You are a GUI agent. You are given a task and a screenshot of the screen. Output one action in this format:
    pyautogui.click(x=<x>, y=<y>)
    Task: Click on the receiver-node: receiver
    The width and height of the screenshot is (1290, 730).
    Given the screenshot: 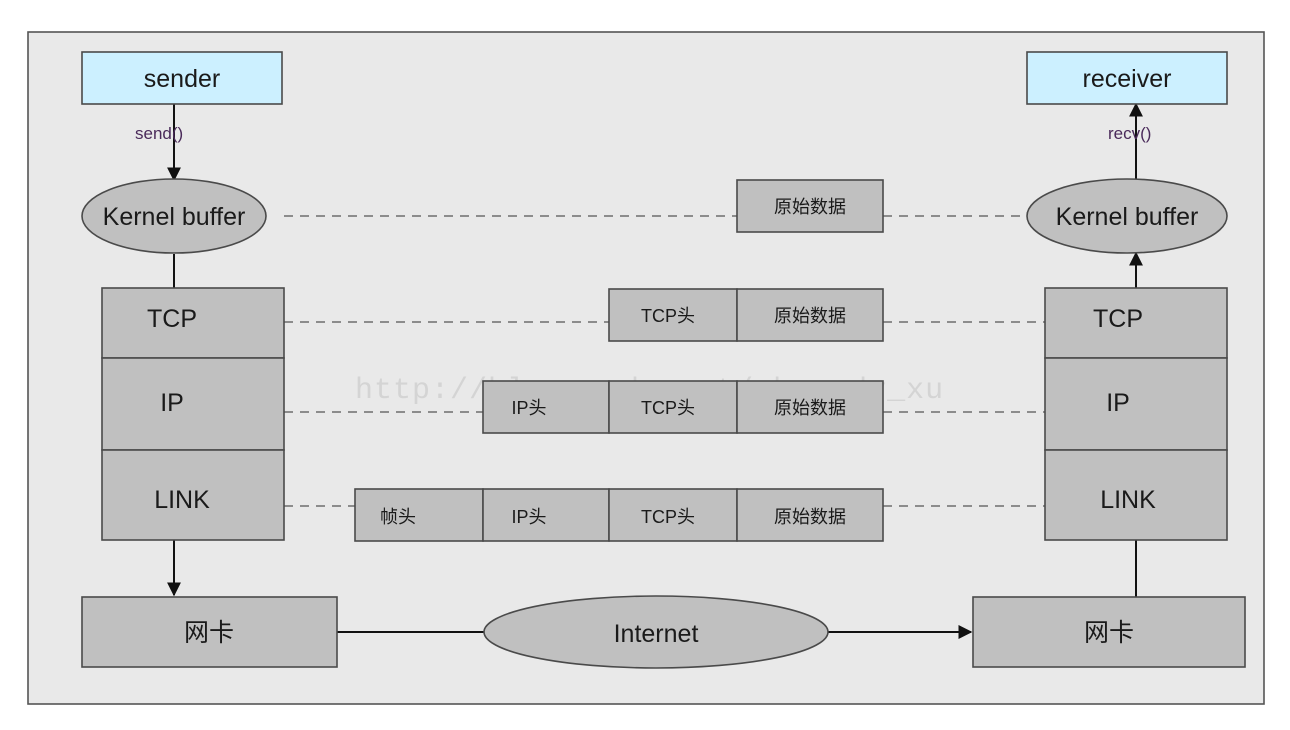 What is the action you would take?
    pyautogui.click(x=1127, y=78)
    